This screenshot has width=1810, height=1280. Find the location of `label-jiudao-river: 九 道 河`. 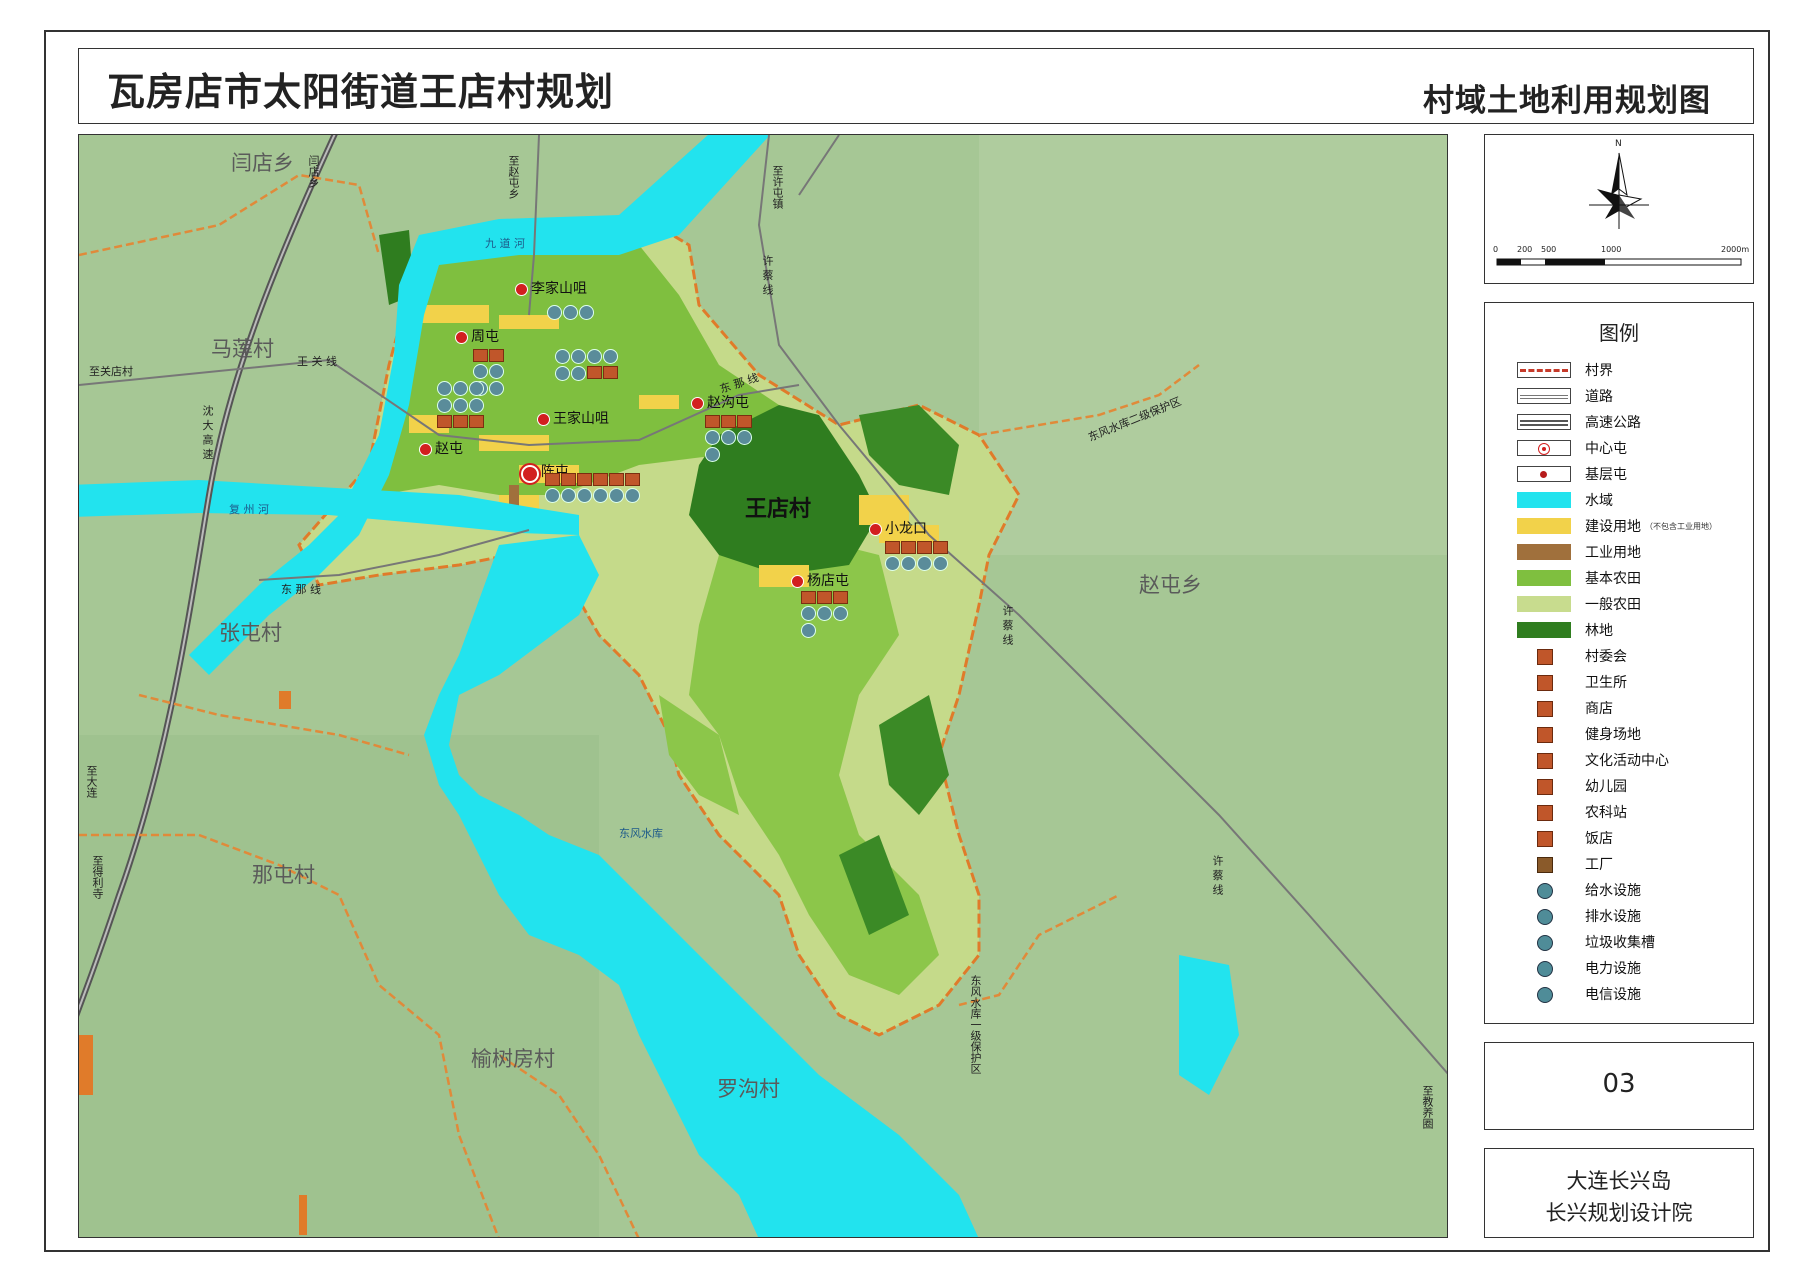

label-jiudao-river: 九 道 河 is located at coordinates (505, 243).